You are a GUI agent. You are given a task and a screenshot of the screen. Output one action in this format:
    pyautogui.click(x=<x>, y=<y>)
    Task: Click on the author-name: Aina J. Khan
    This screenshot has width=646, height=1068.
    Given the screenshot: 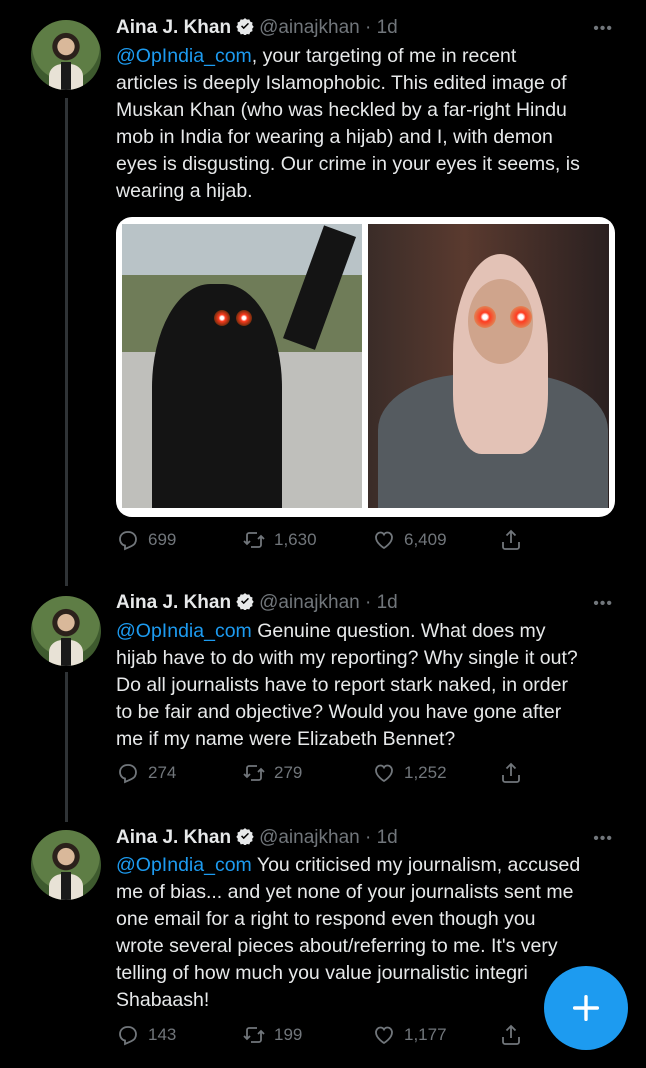 What is the action you would take?
    pyautogui.click(x=173, y=837)
    